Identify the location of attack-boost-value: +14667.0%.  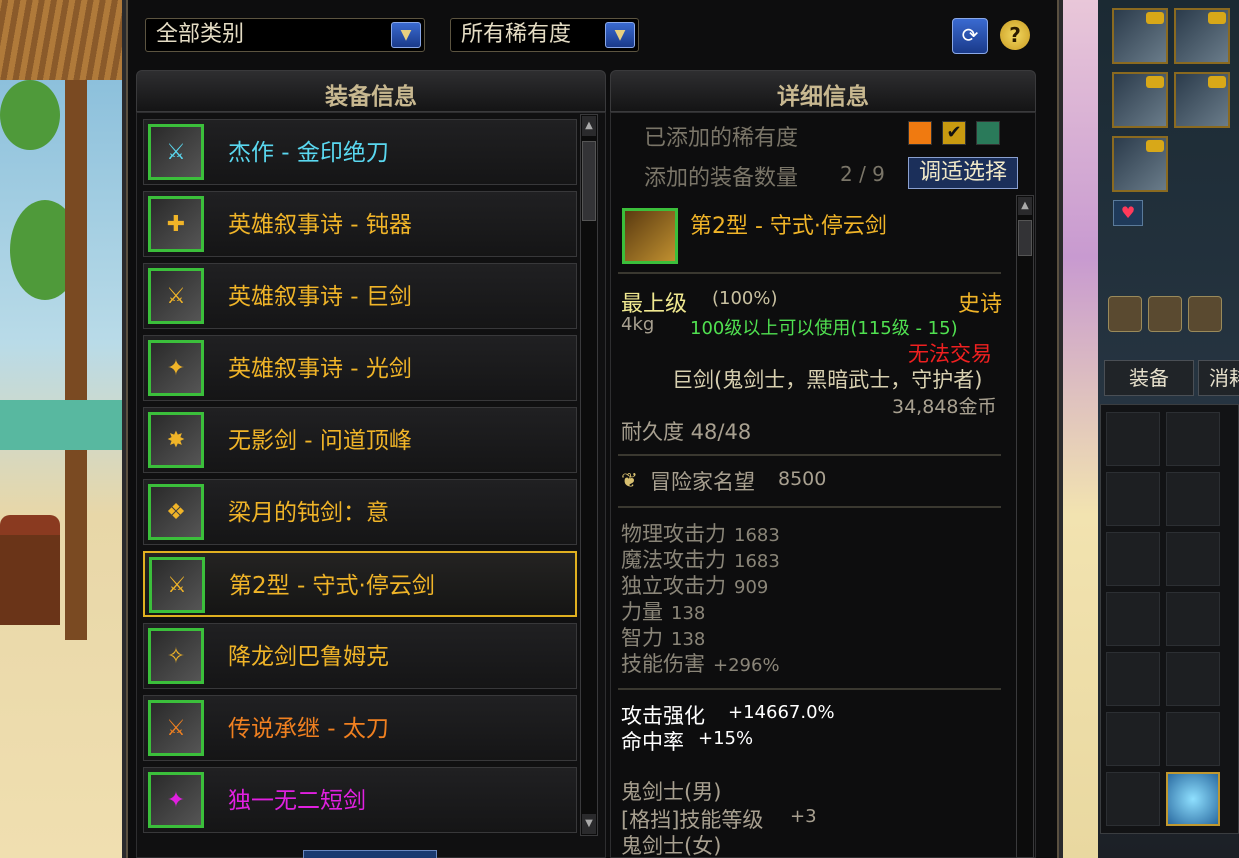
(781, 712).